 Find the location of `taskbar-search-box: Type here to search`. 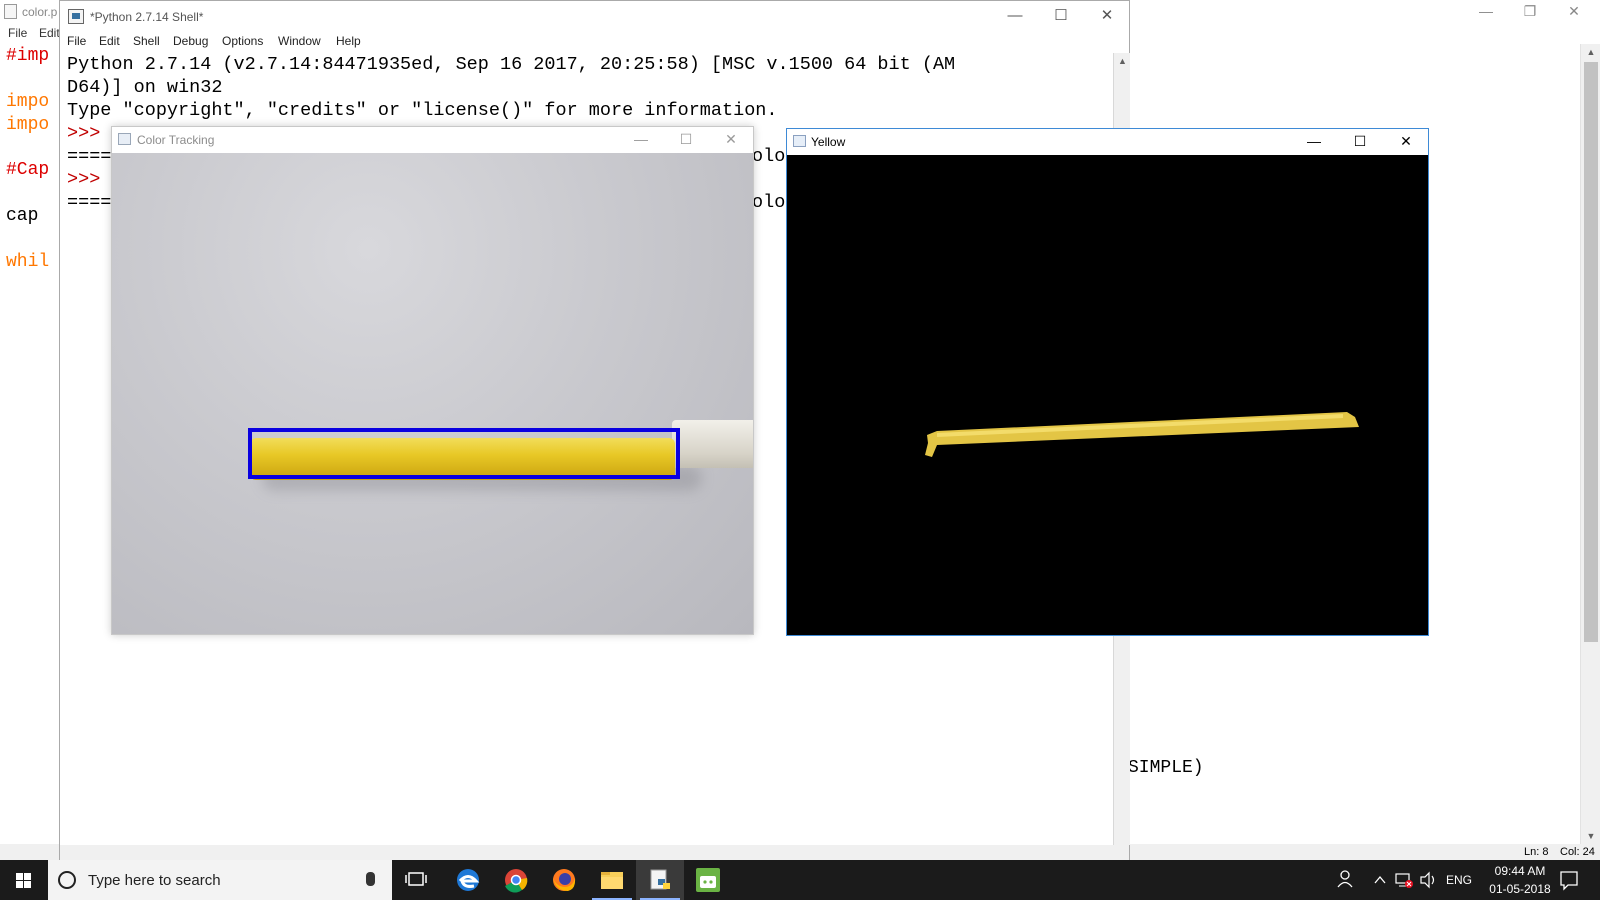

taskbar-search-box: Type here to search is located at coordinates (220, 880).